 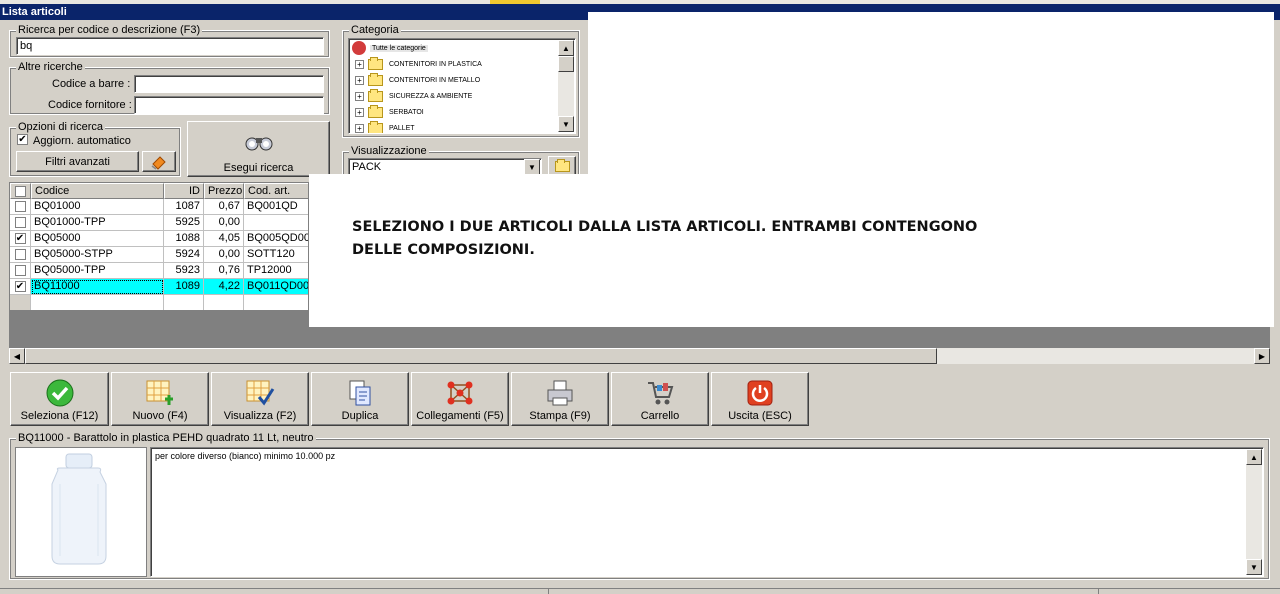 I want to click on category-item-label: SERBATOI, so click(x=406, y=112).